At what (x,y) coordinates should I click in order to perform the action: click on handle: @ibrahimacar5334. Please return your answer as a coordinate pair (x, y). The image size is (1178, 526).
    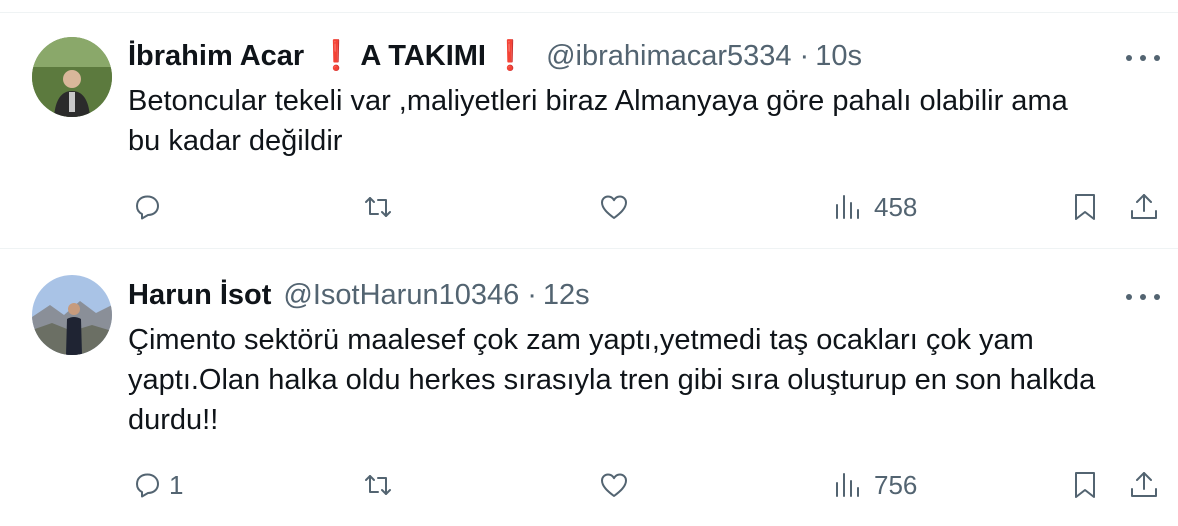
    Looking at the image, I should click on (668, 56).